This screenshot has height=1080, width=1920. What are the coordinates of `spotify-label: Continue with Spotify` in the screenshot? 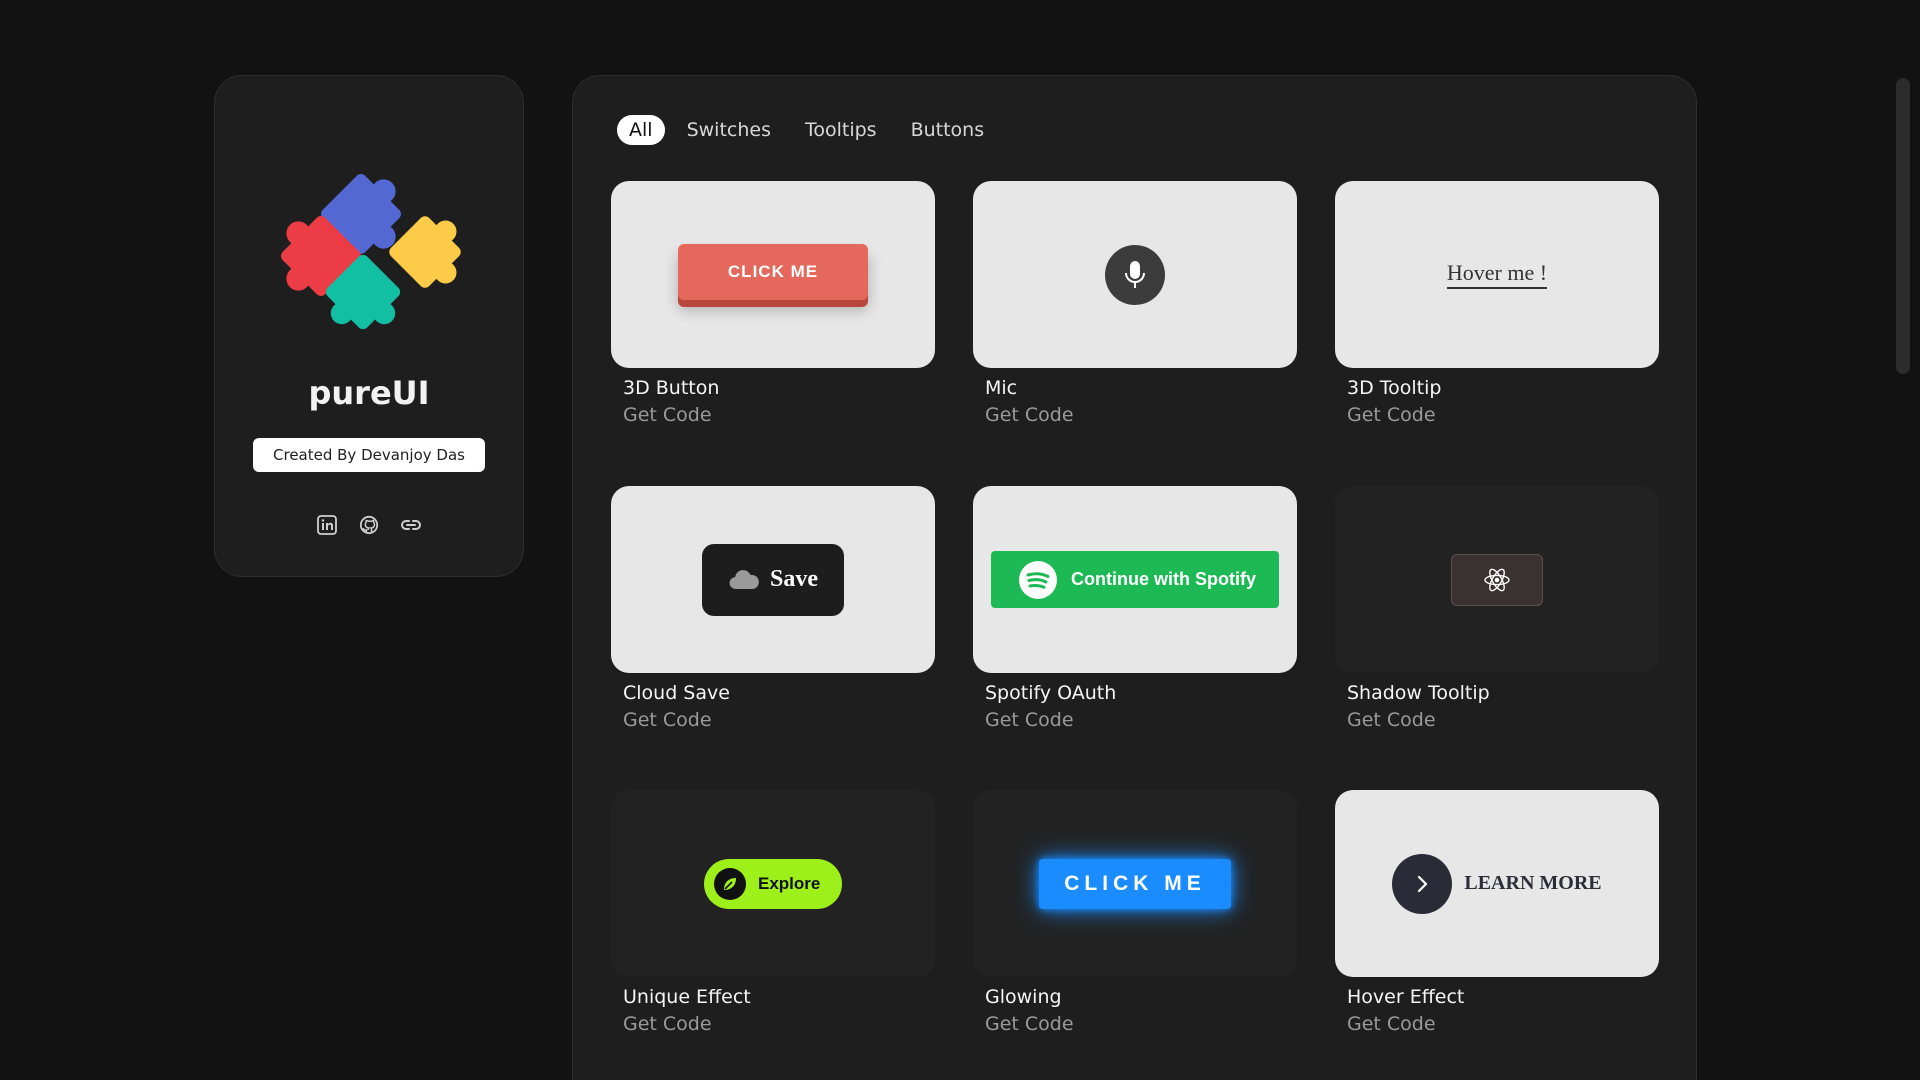 It's located at (1163, 579).